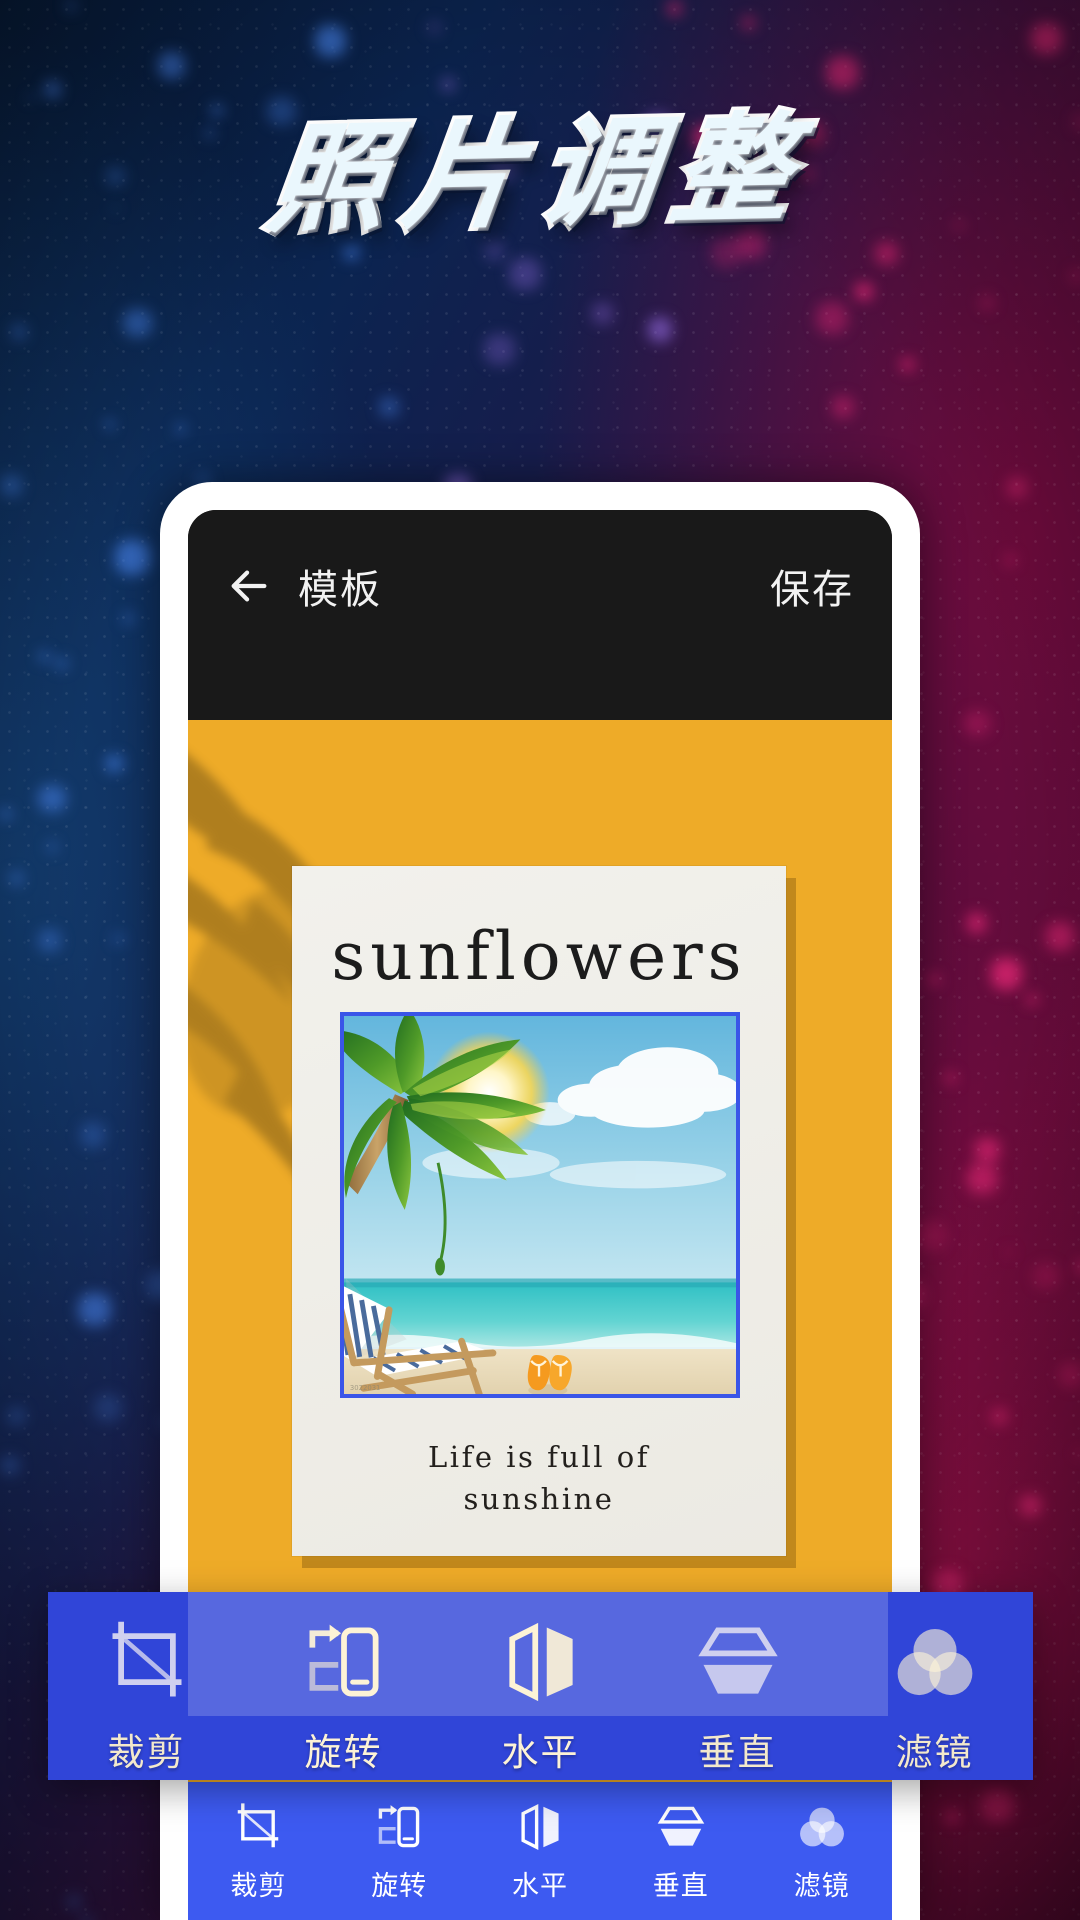 Image resolution: width=1080 pixels, height=1920 pixels. I want to click on overlay-toolbar-item-flip-horizontal: 水平, so click(540, 1686).